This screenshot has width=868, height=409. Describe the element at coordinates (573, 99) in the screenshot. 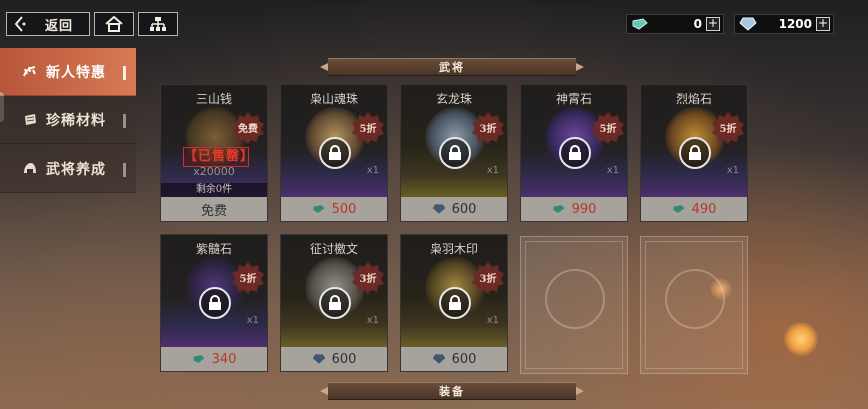

I see `item-name: 神霄石` at that location.